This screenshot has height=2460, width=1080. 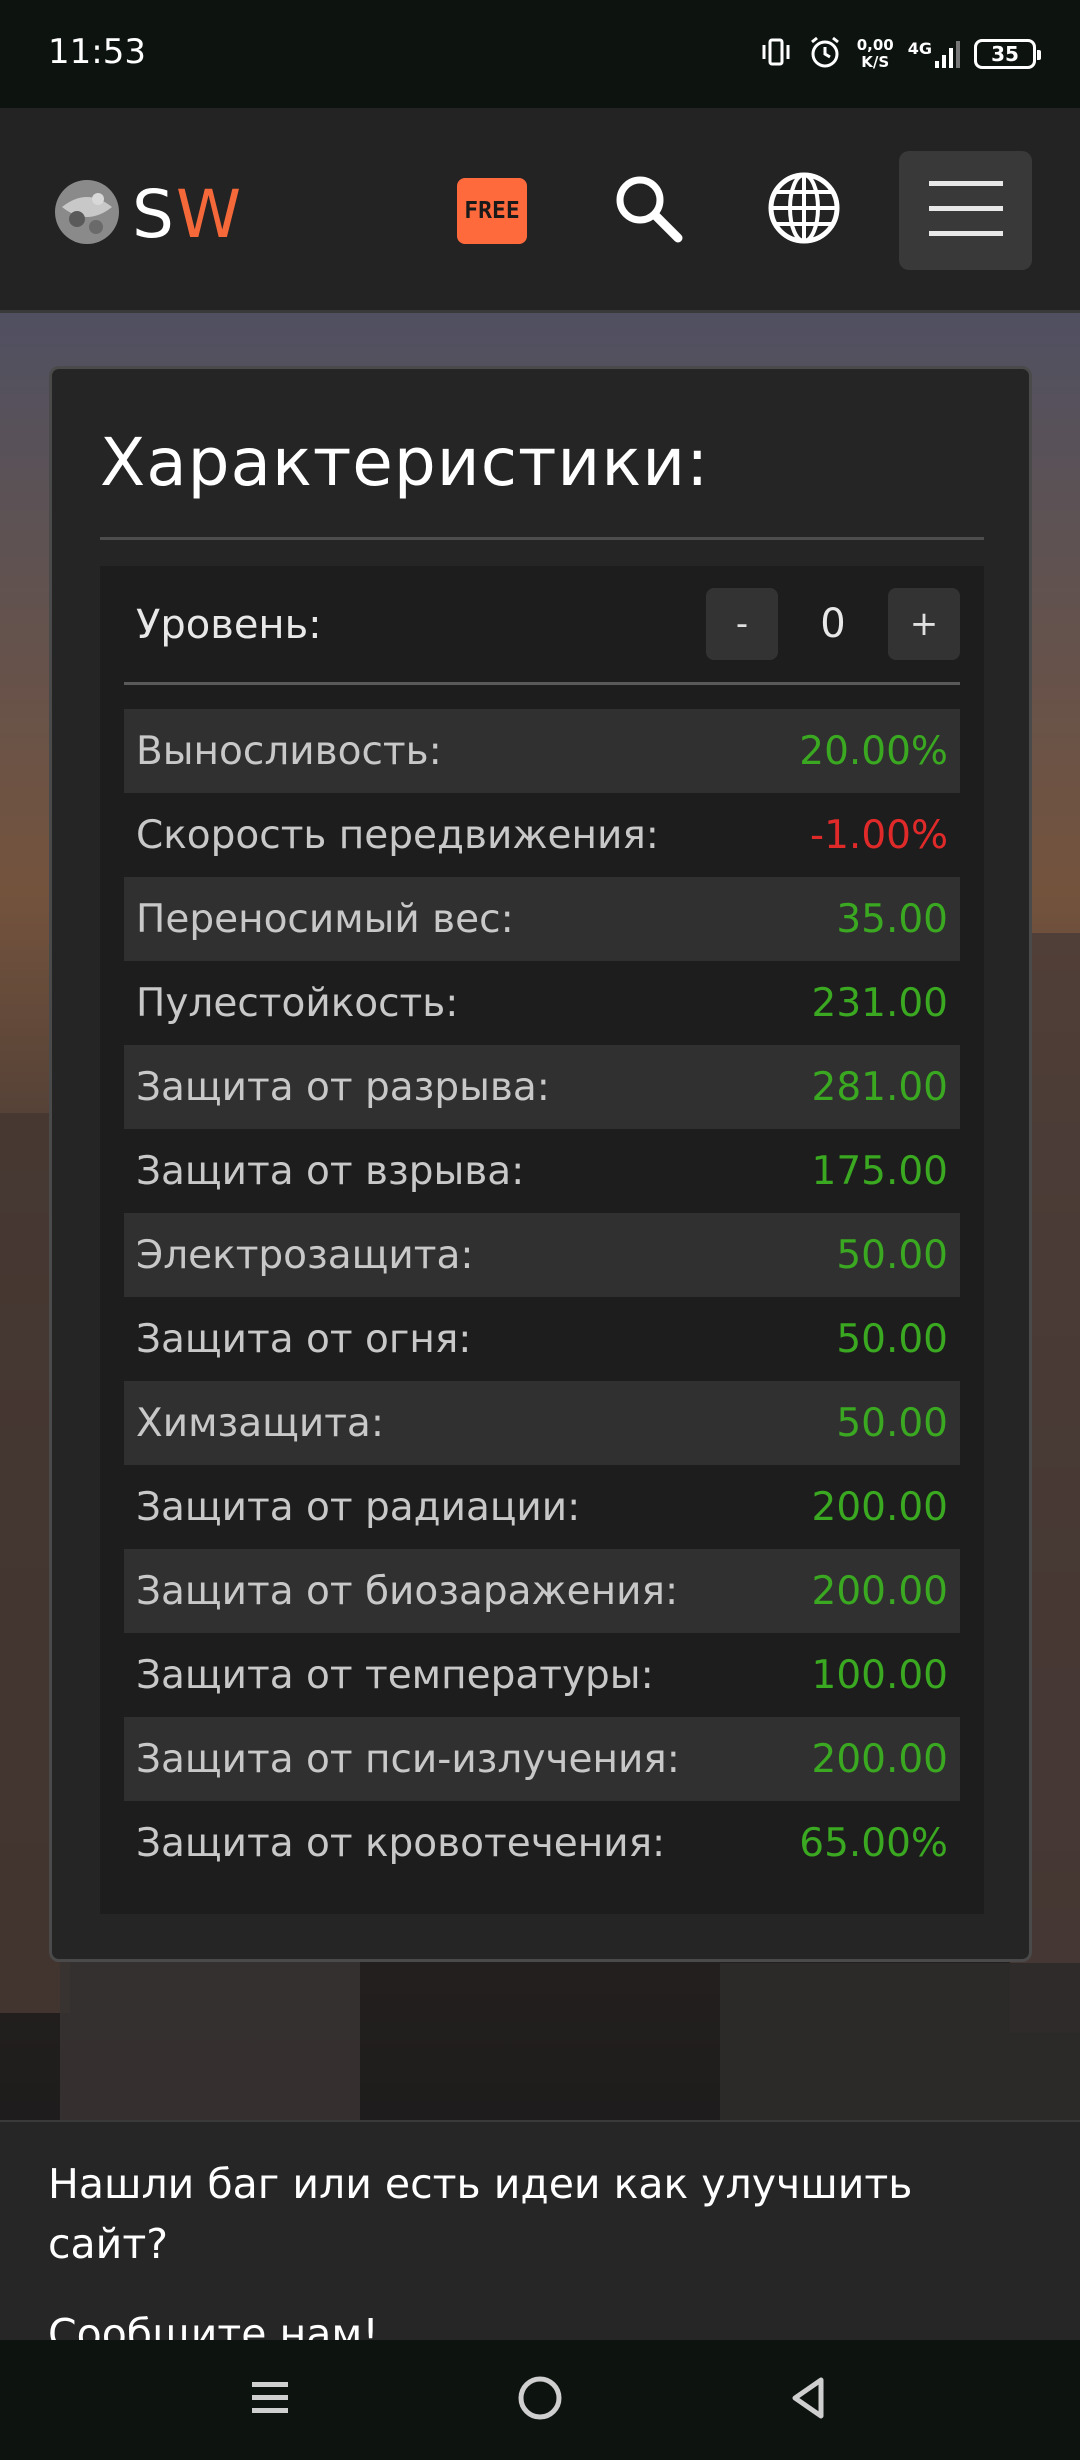 I want to click on status-time: 11:53, so click(x=97, y=52).